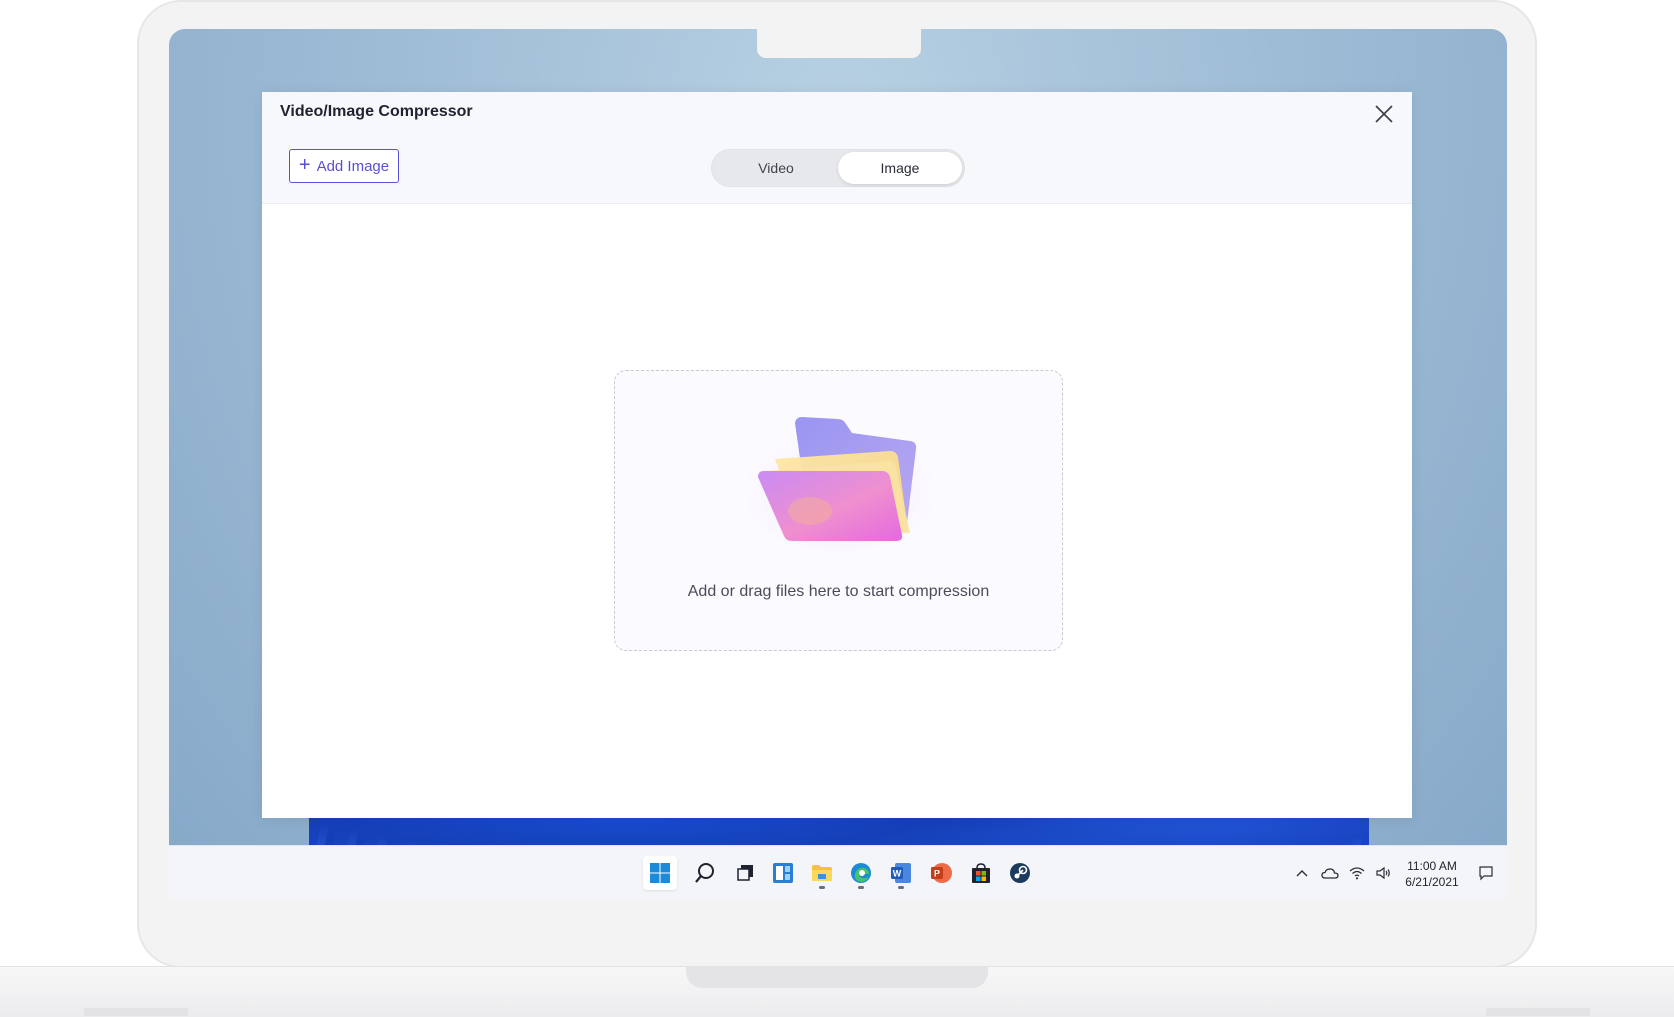 Image resolution: width=1674 pixels, height=1017 pixels. What do you see at coordinates (776, 168) in the screenshot?
I see `tab-video: Video` at bounding box center [776, 168].